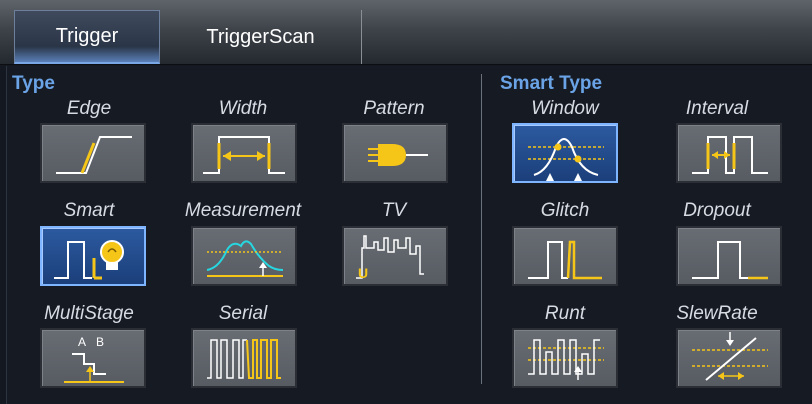  I want to click on multistage-a-text: A, so click(82, 342).